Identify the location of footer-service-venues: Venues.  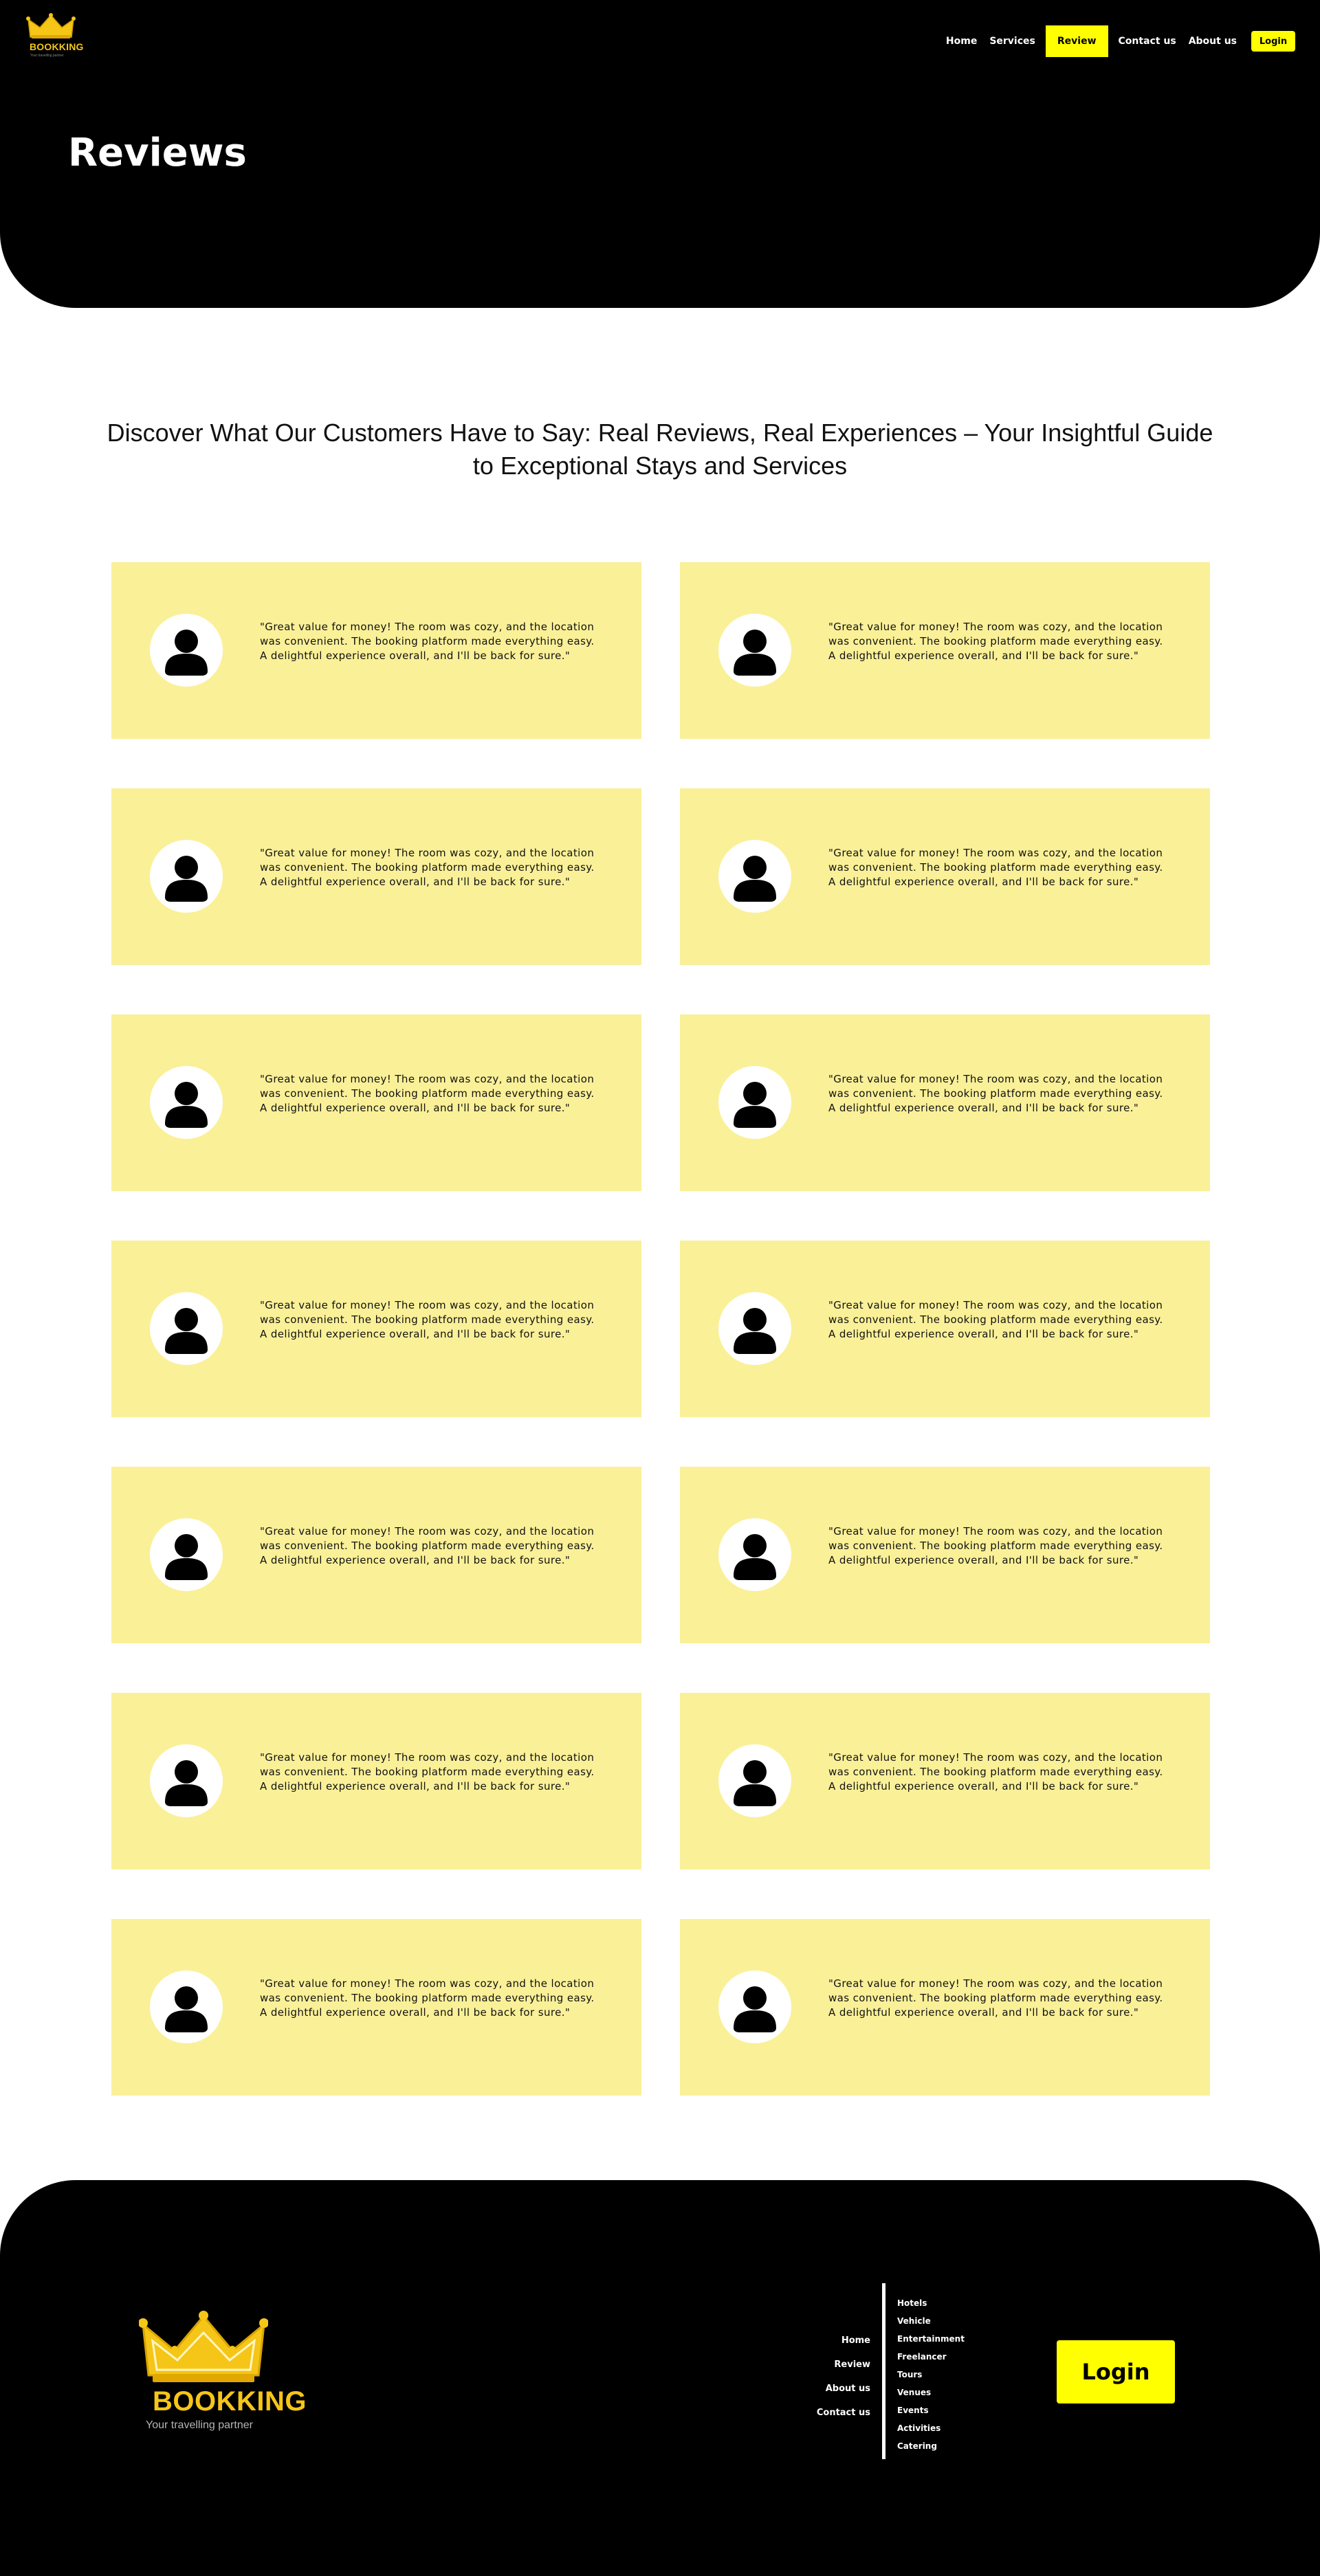
(931, 2392).